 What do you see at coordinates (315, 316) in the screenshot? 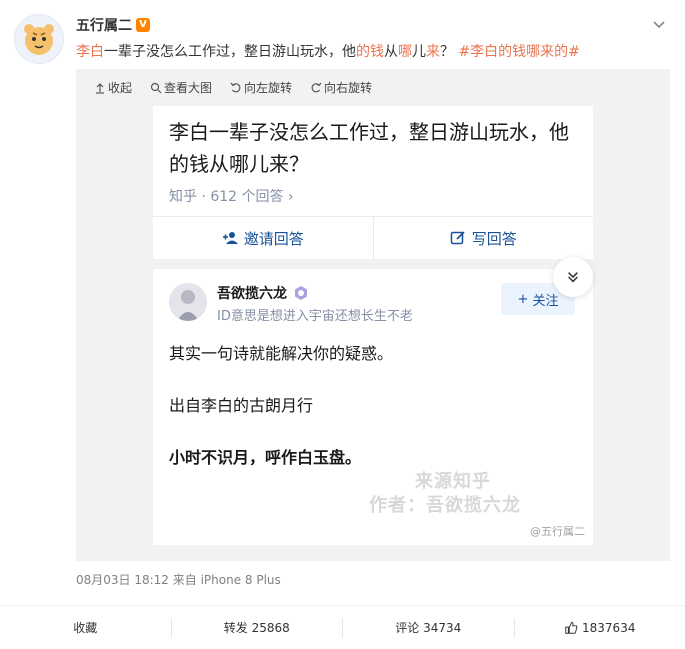
I see `answerer-bio: ID意思是想进入宇宙还想长生不老` at bounding box center [315, 316].